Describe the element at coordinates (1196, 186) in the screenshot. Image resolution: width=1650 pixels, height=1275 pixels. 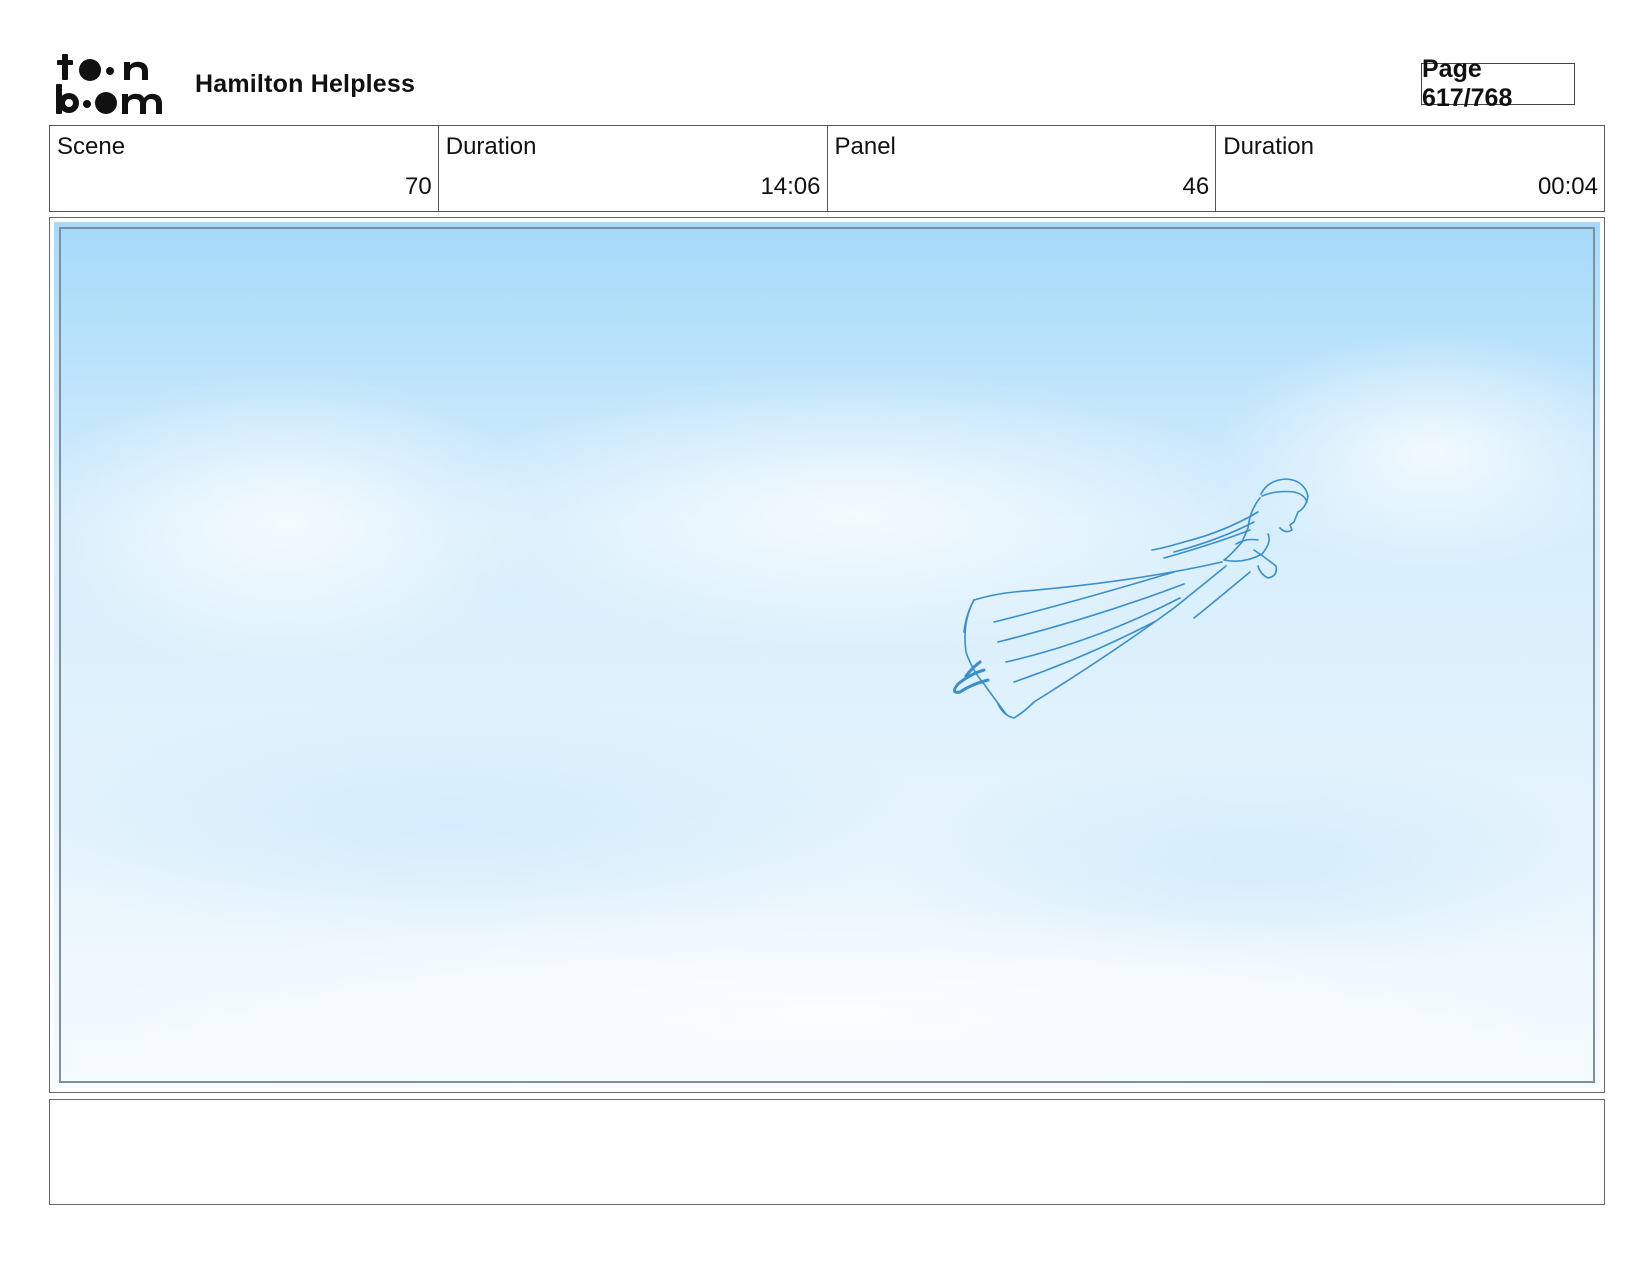
I see `panel-value: 46` at that location.